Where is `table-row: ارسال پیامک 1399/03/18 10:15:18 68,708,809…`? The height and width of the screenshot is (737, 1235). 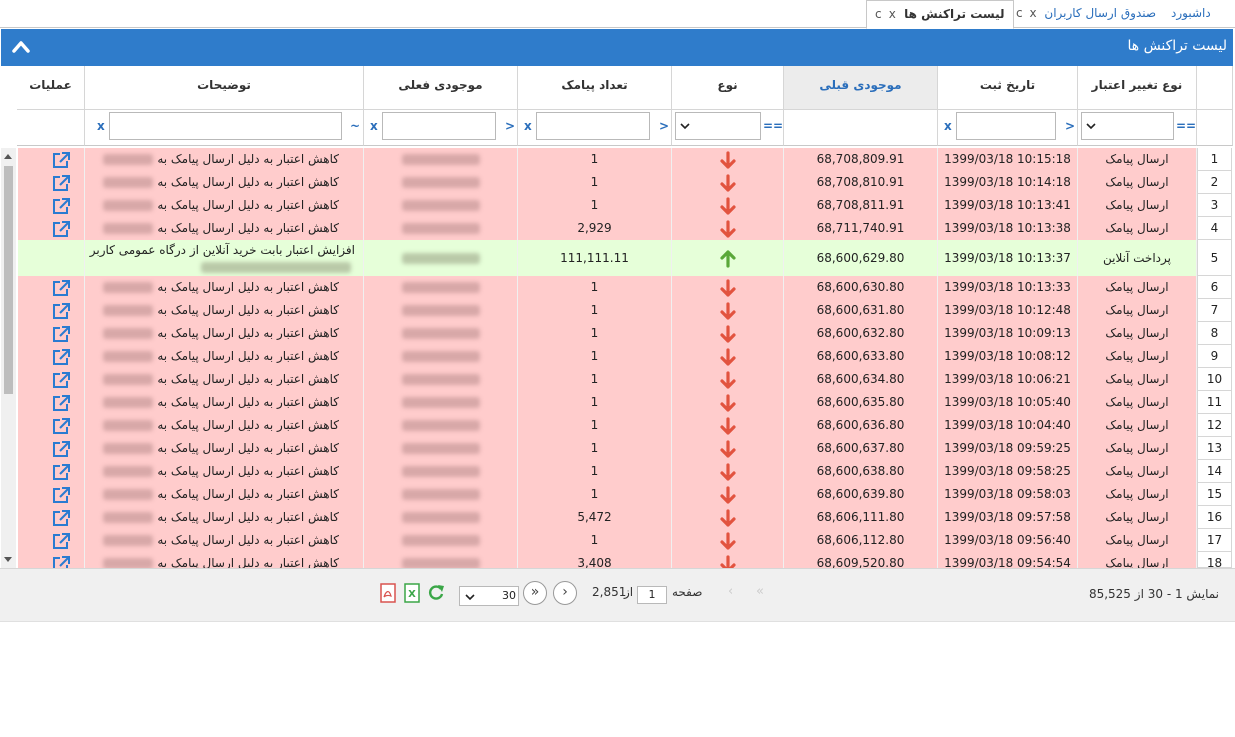 table-row: ارسال پیامک 1399/03/18 10:15:18 68,708,809… is located at coordinates (625, 159).